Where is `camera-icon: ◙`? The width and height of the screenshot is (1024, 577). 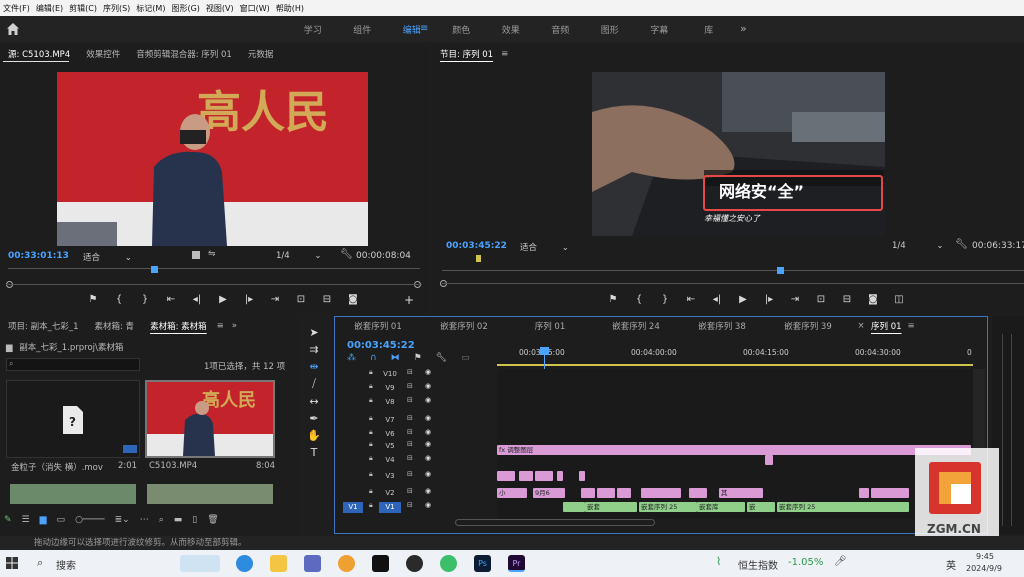 camera-icon: ◙ is located at coordinates (873, 299).